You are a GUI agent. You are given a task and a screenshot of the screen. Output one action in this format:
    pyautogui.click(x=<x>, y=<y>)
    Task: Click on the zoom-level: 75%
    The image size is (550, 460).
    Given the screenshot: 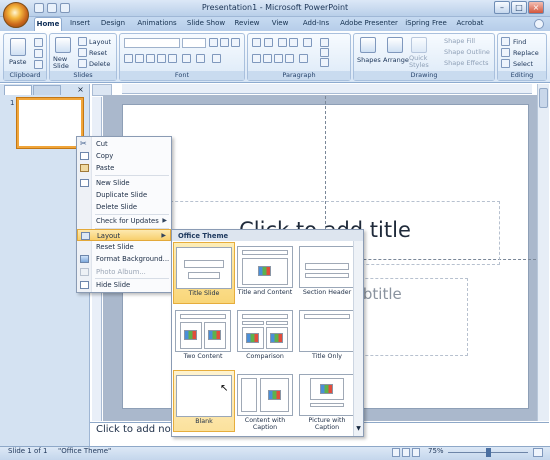 What is the action you would take?
    pyautogui.click(x=436, y=451)
    